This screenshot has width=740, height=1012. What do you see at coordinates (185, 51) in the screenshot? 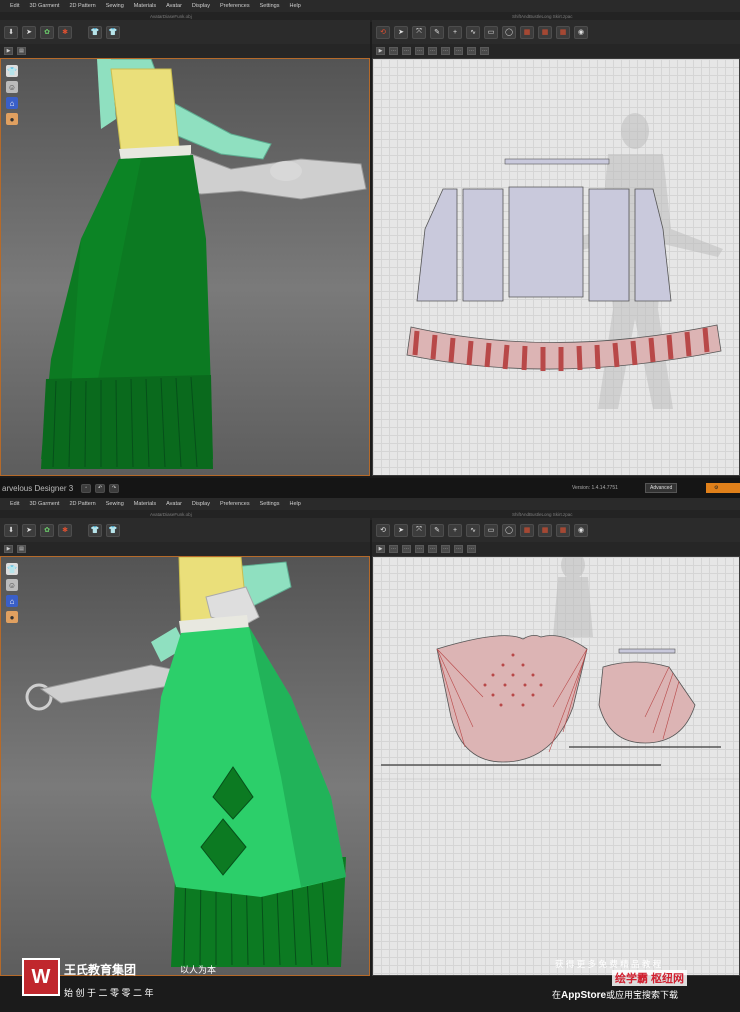
I see `subbar-3d-top: ▶ ▤` at bounding box center [185, 51].